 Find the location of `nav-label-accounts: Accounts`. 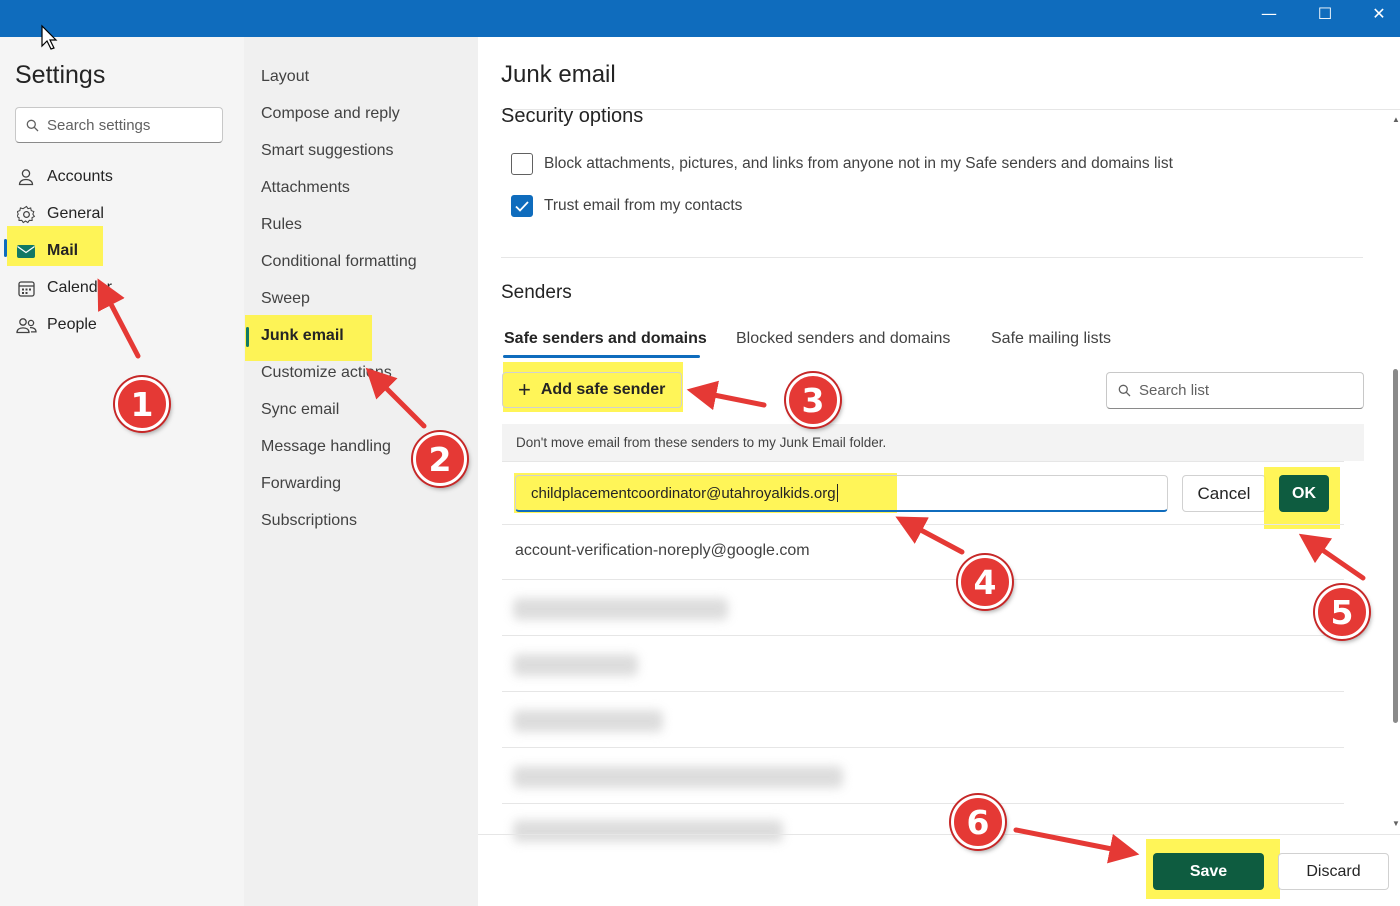

nav-label-accounts: Accounts is located at coordinates (80, 176).